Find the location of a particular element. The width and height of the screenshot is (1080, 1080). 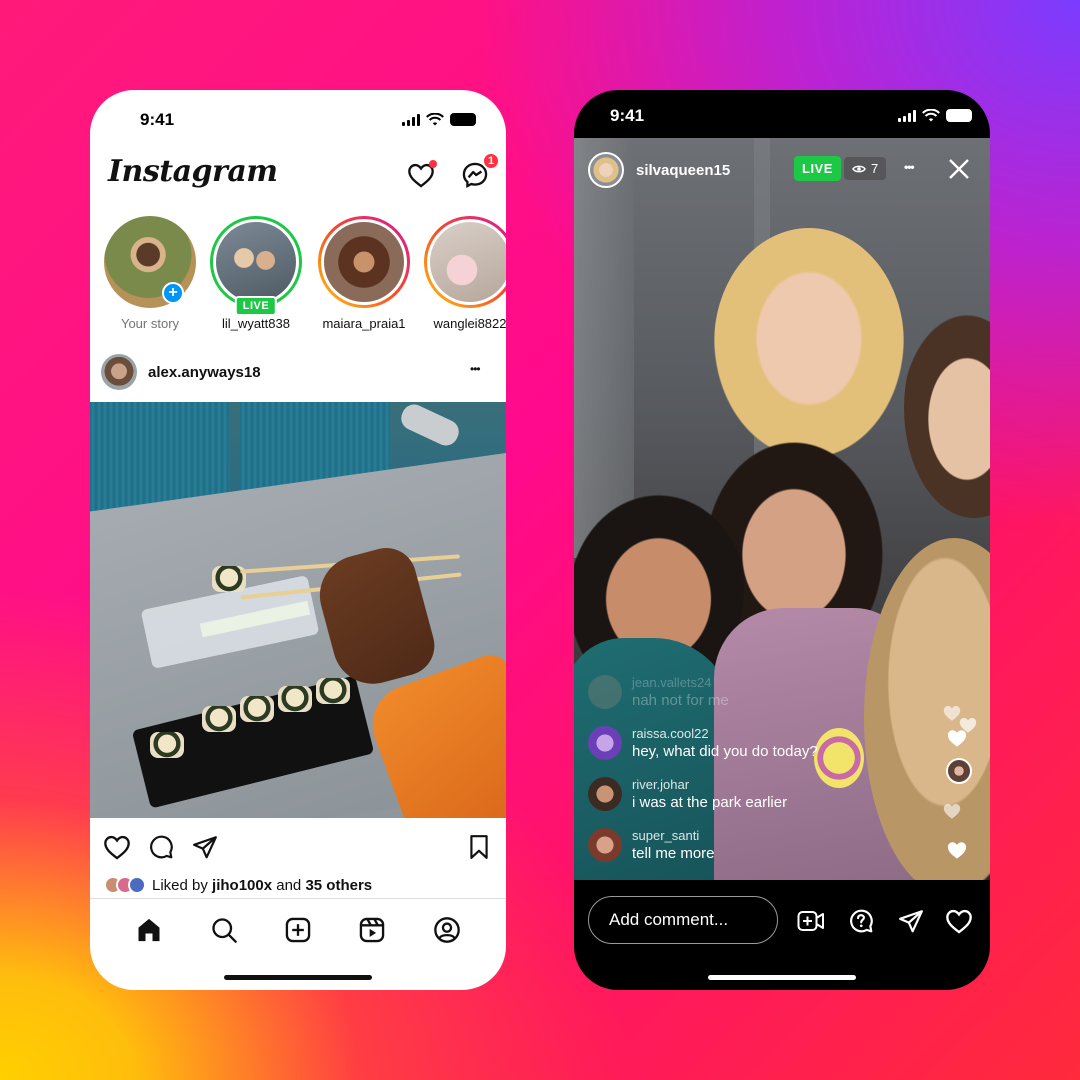

status-icons is located at coordinates (439, 119).